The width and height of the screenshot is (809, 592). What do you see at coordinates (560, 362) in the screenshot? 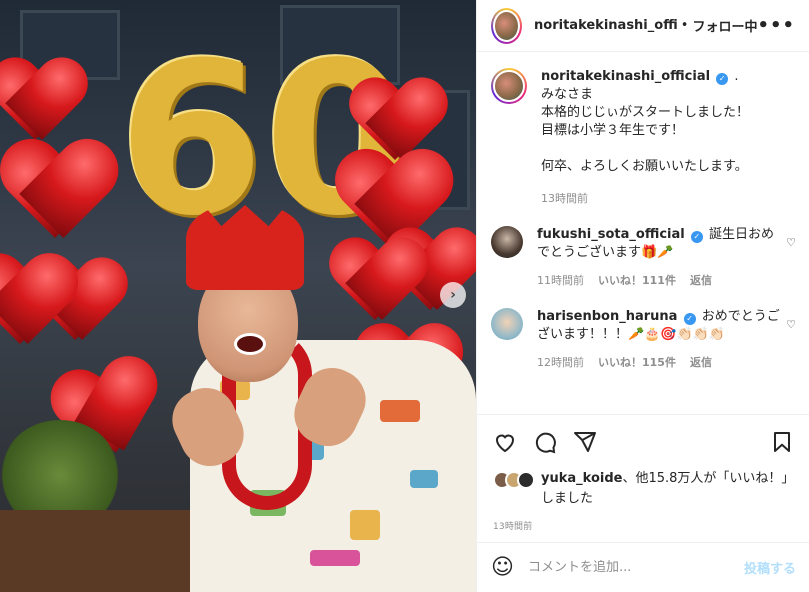
I see `comment-time: 12時間前` at bounding box center [560, 362].